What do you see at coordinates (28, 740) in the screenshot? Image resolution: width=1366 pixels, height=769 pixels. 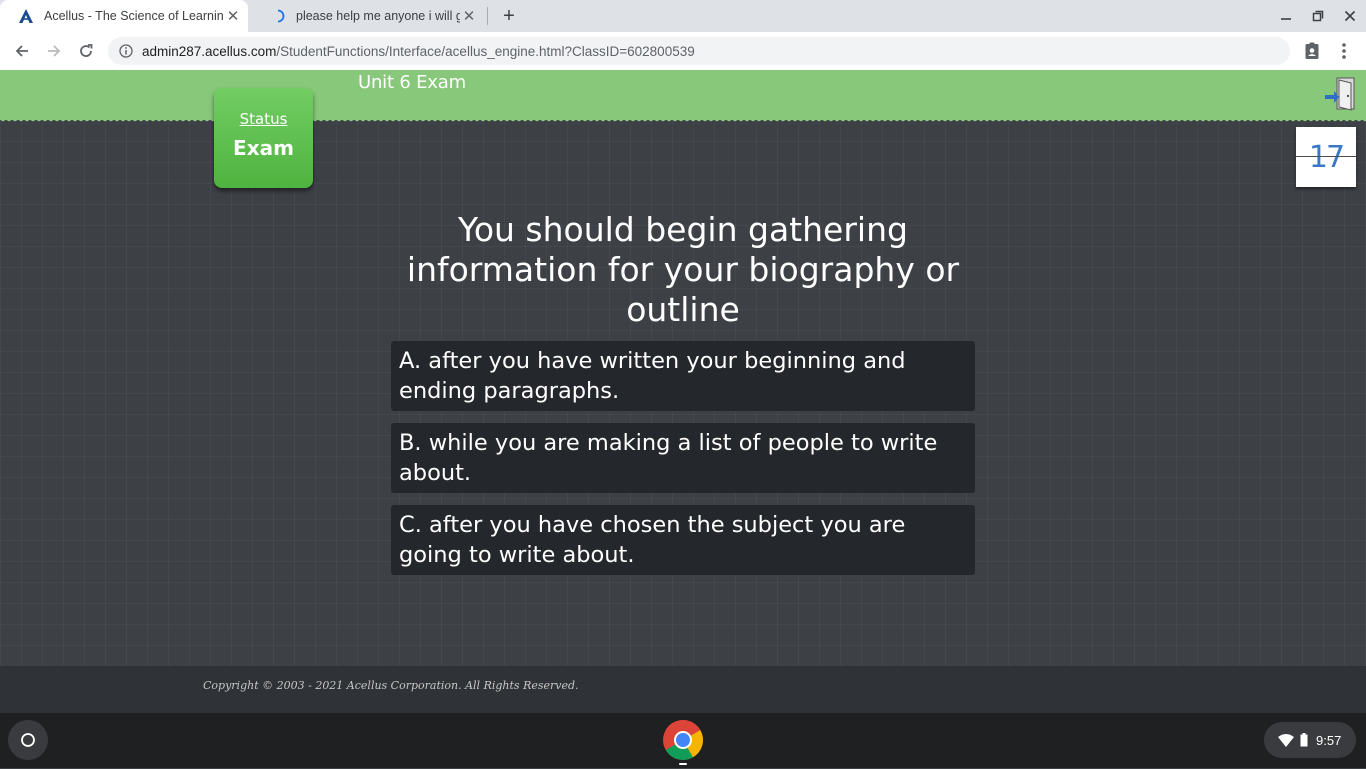 I see `launcher-icon` at bounding box center [28, 740].